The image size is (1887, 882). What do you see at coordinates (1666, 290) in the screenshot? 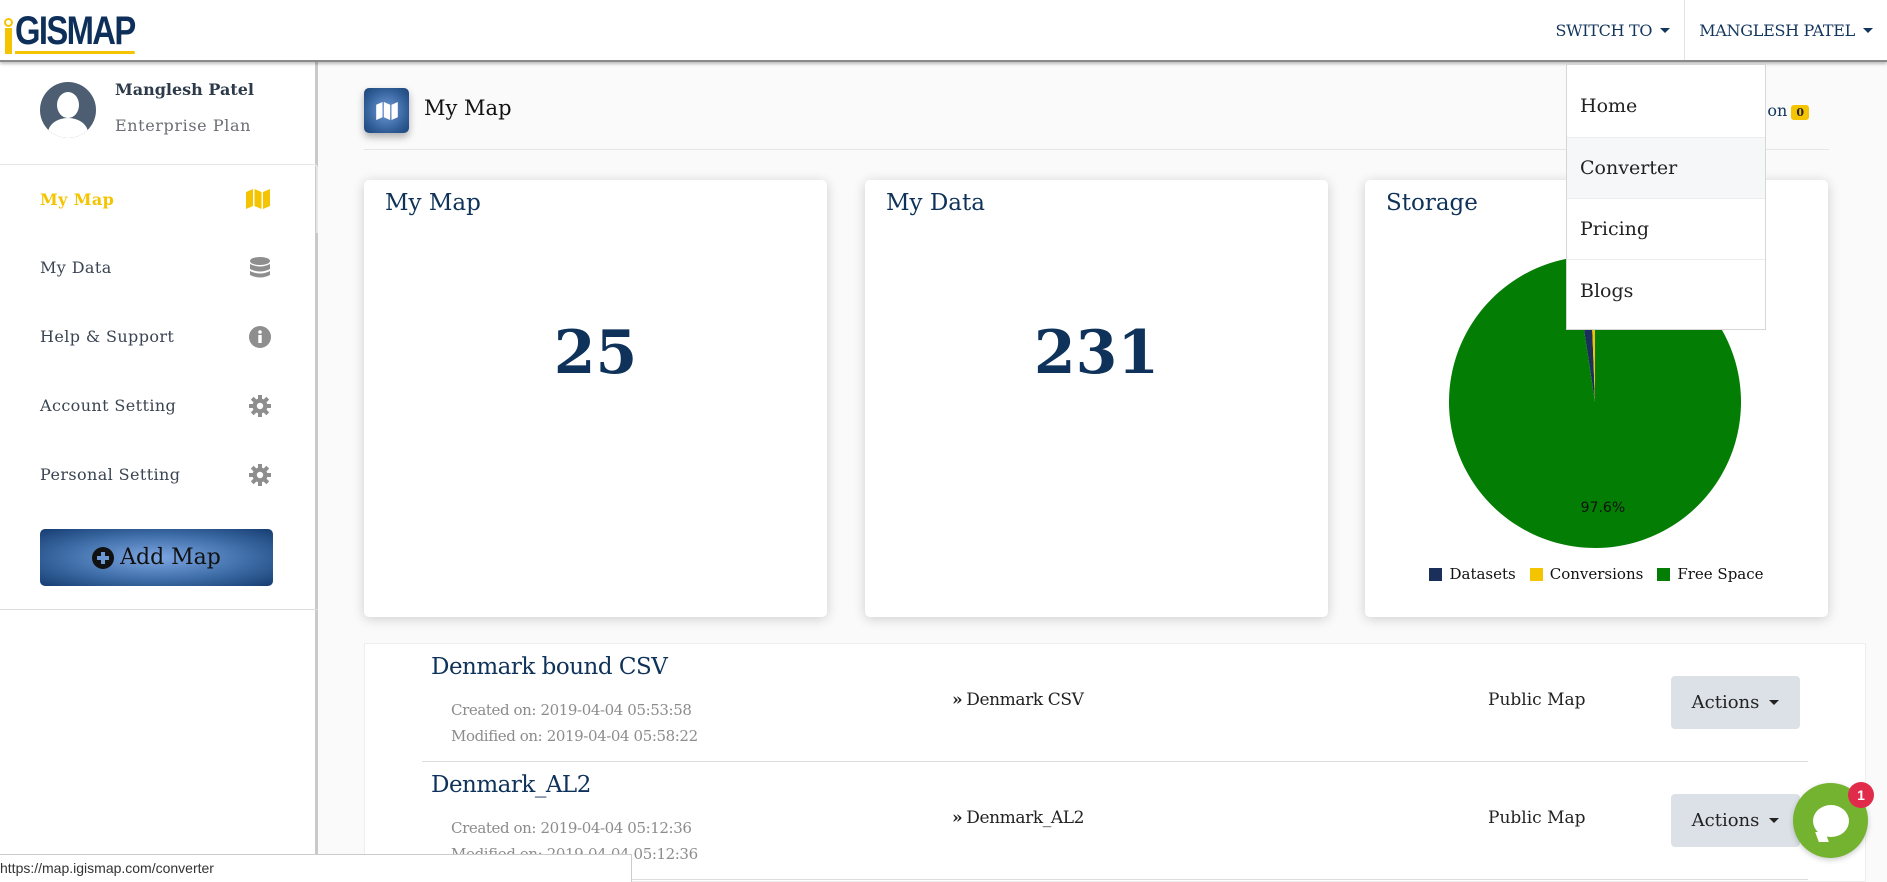
I see `menu-item-blogs: Blogs` at bounding box center [1666, 290].